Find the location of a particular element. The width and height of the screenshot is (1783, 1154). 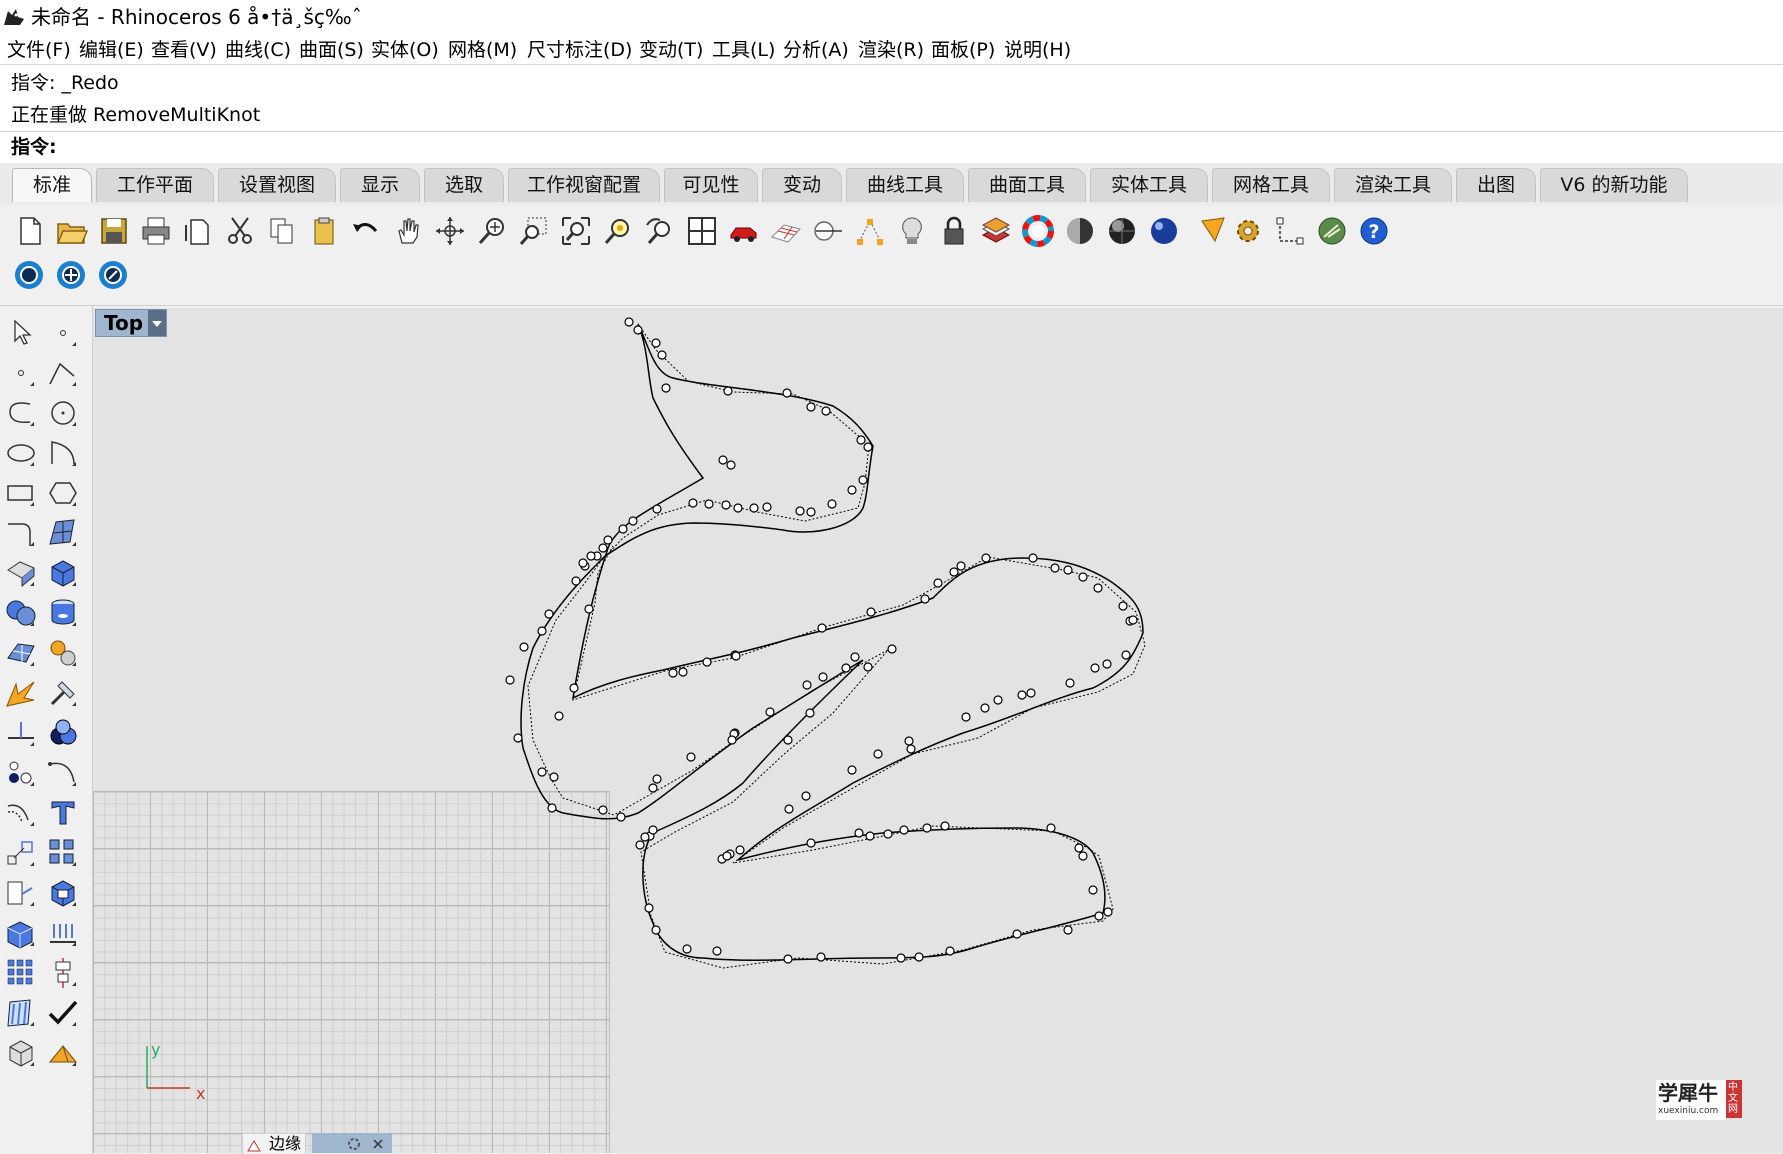

light-spot-icon is located at coordinates (21, 693).